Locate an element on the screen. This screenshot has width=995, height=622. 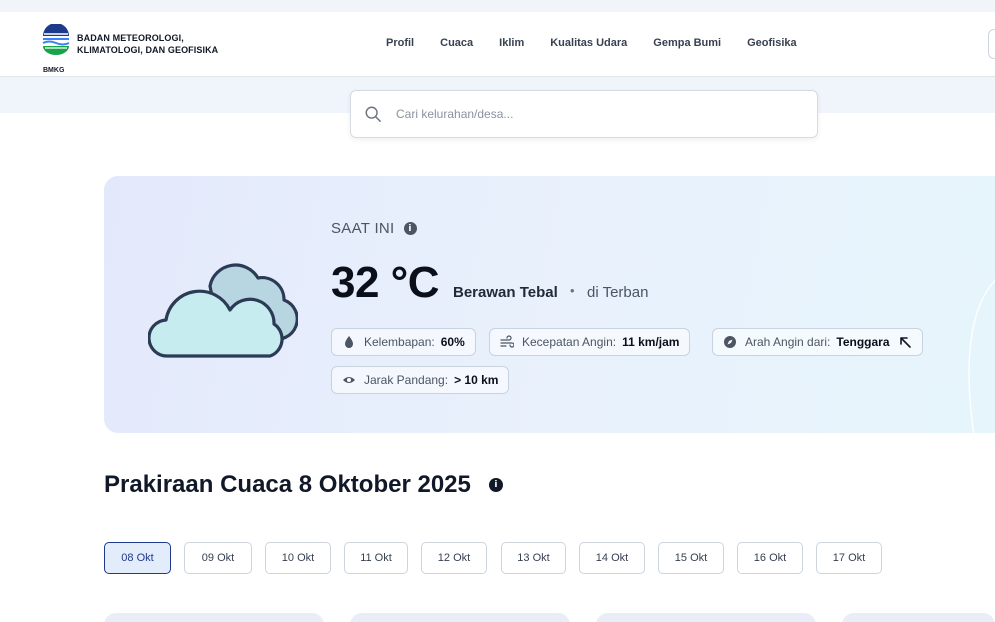
date-tab-09-okt: 09 Okt is located at coordinates (218, 558).